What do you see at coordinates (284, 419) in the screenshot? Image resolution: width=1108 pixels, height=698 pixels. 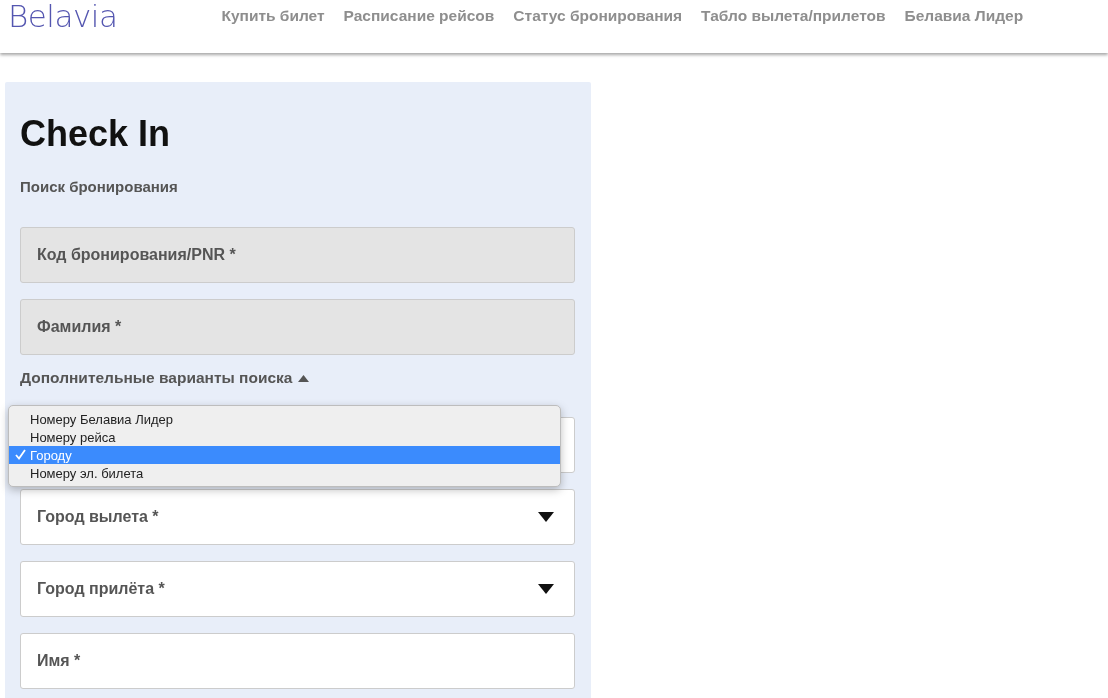 I see `dropdown-option: Номеру Белавиа Лидер` at bounding box center [284, 419].